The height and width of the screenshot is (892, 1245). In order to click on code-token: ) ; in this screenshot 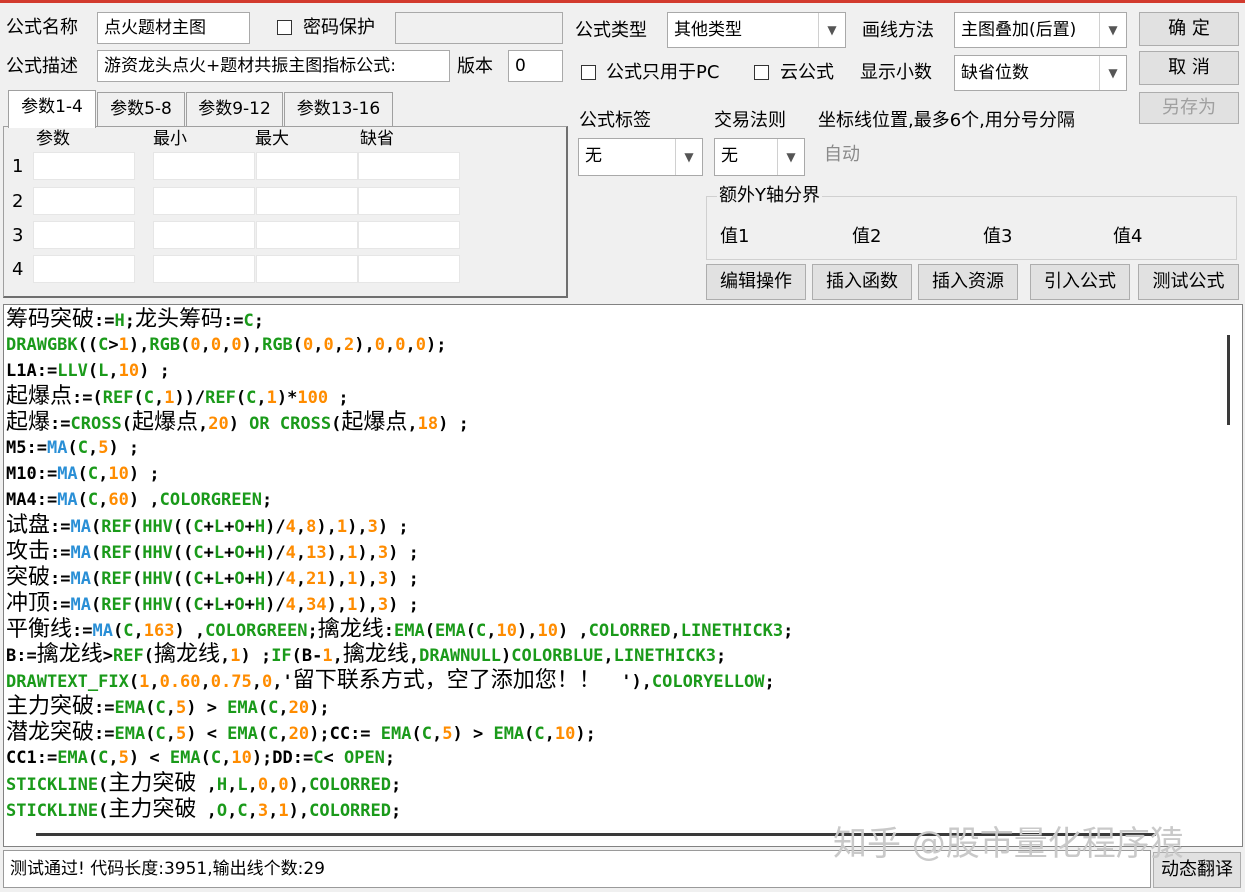, I will do `click(256, 656)`.